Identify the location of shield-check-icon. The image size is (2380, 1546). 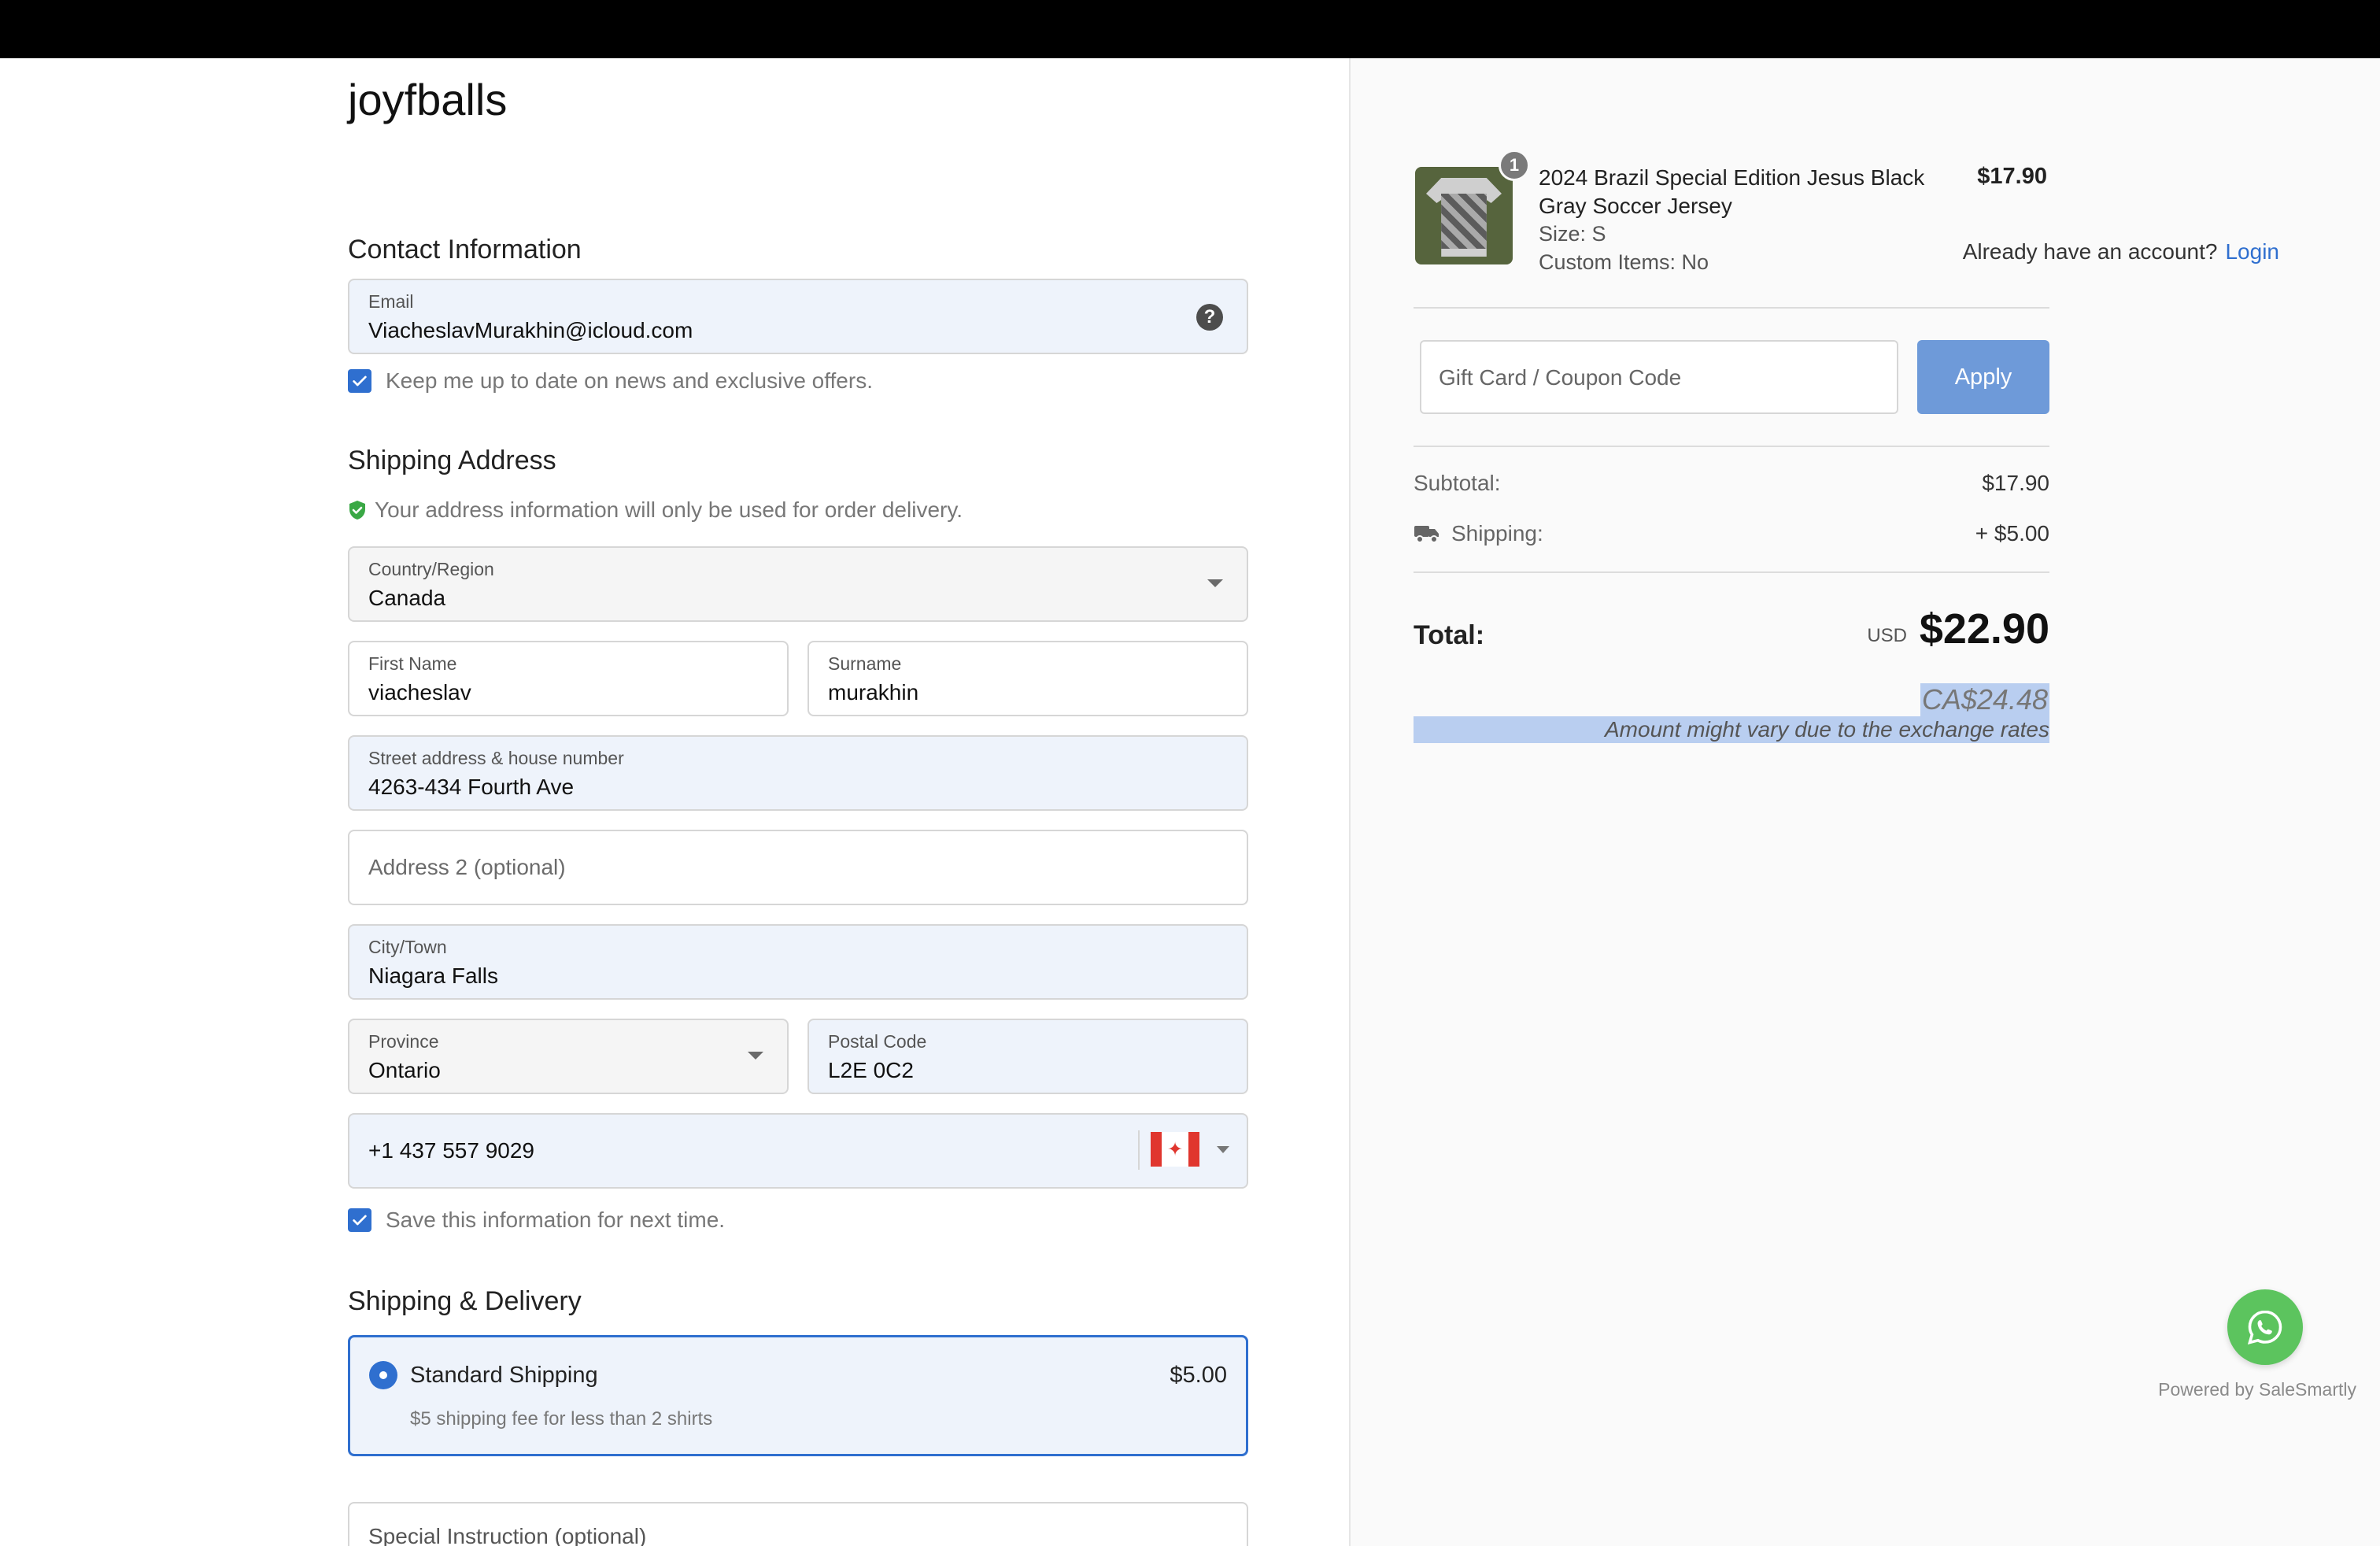
(357, 511).